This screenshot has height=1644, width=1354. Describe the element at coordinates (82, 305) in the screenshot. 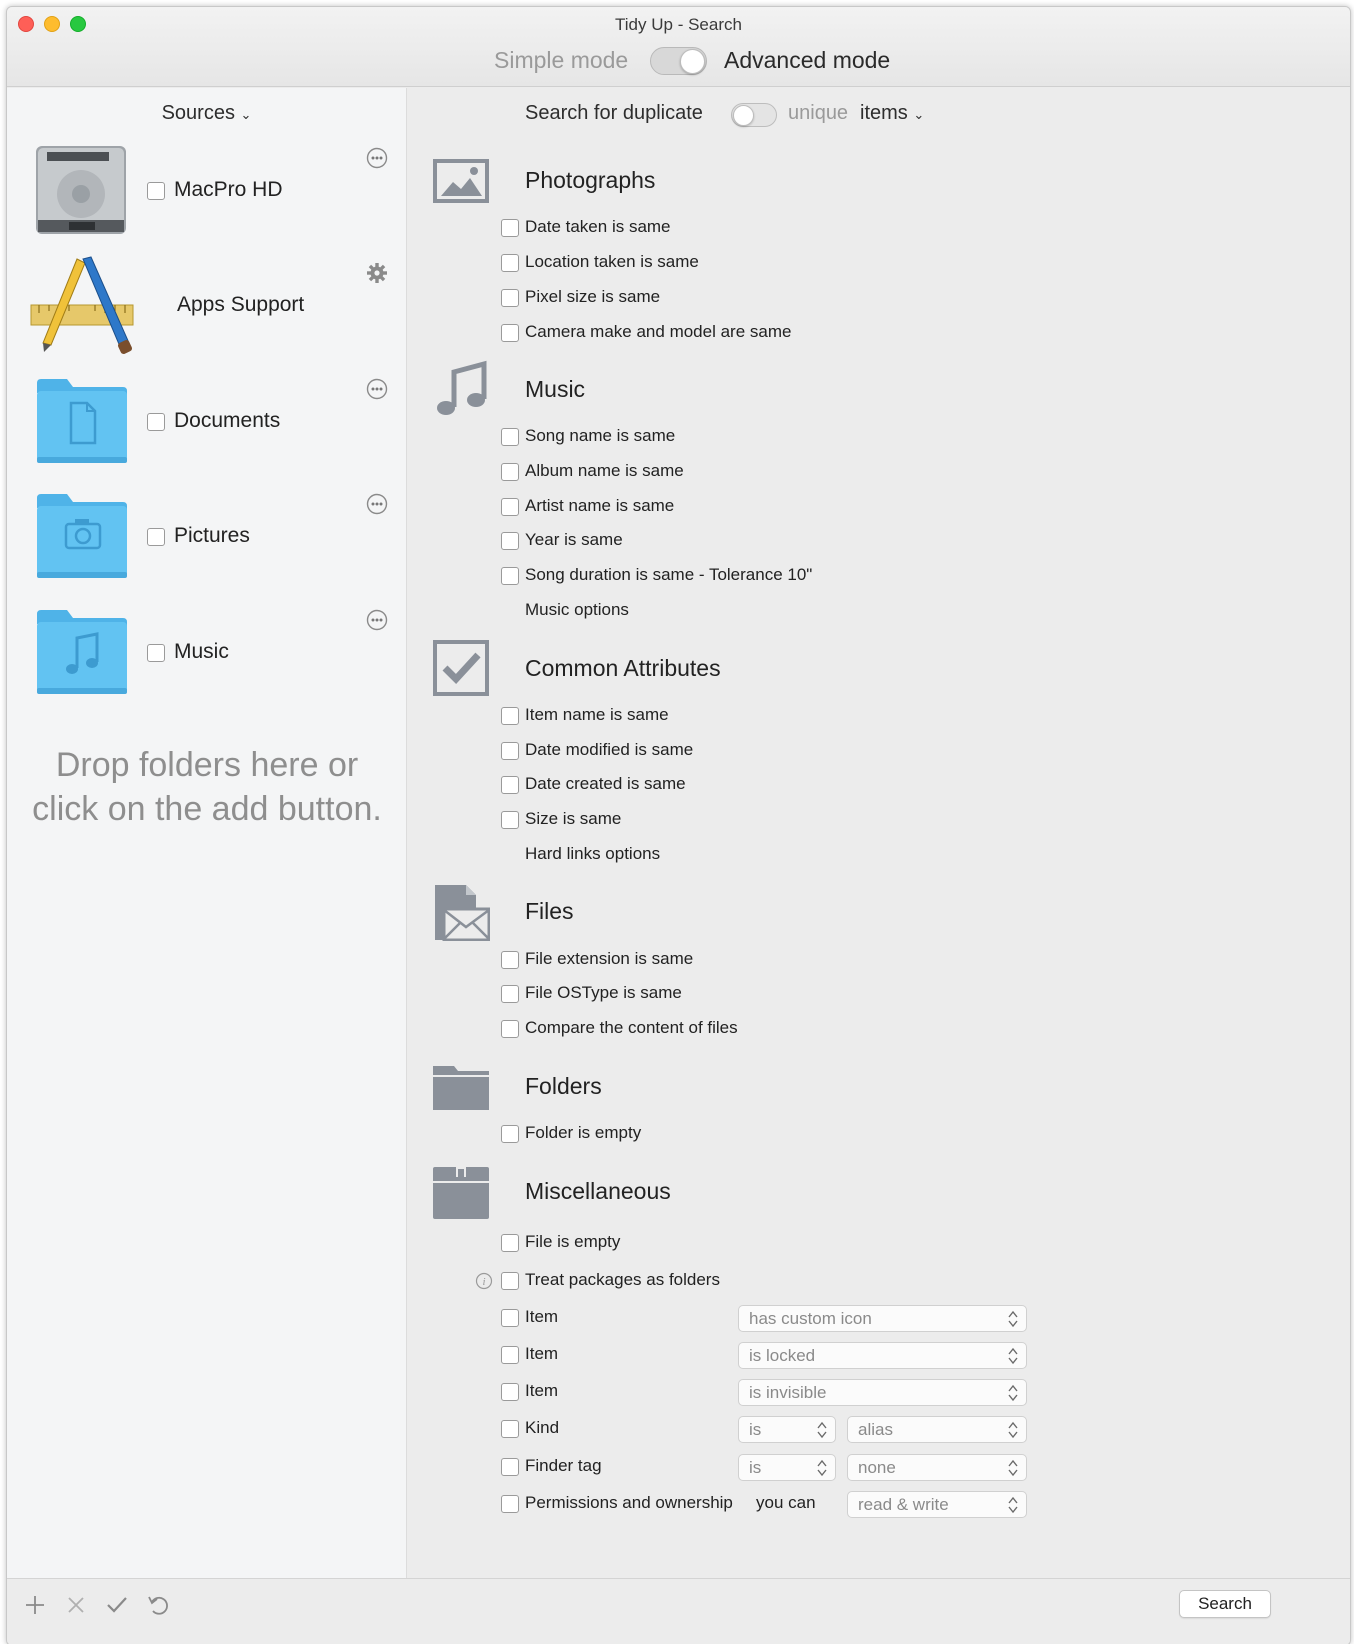

I see `app-store-icon` at that location.